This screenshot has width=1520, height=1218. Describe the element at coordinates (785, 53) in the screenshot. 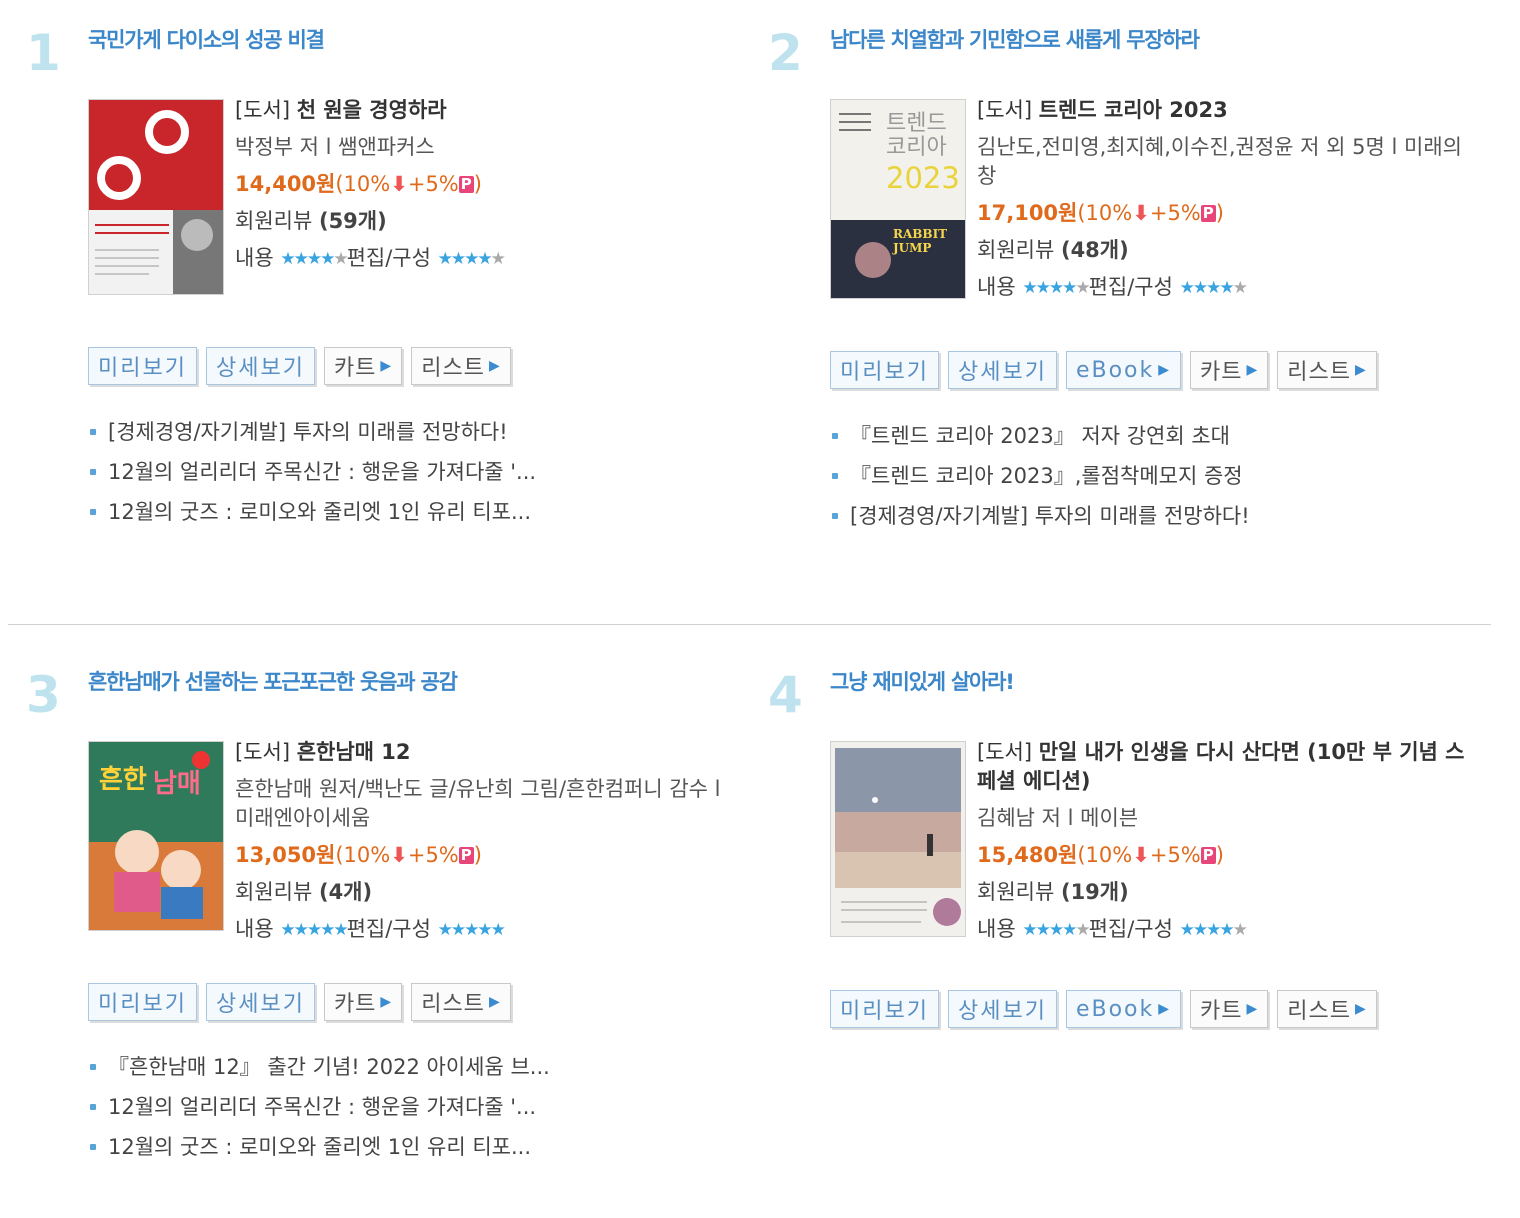

I see `rank-number: 2` at that location.